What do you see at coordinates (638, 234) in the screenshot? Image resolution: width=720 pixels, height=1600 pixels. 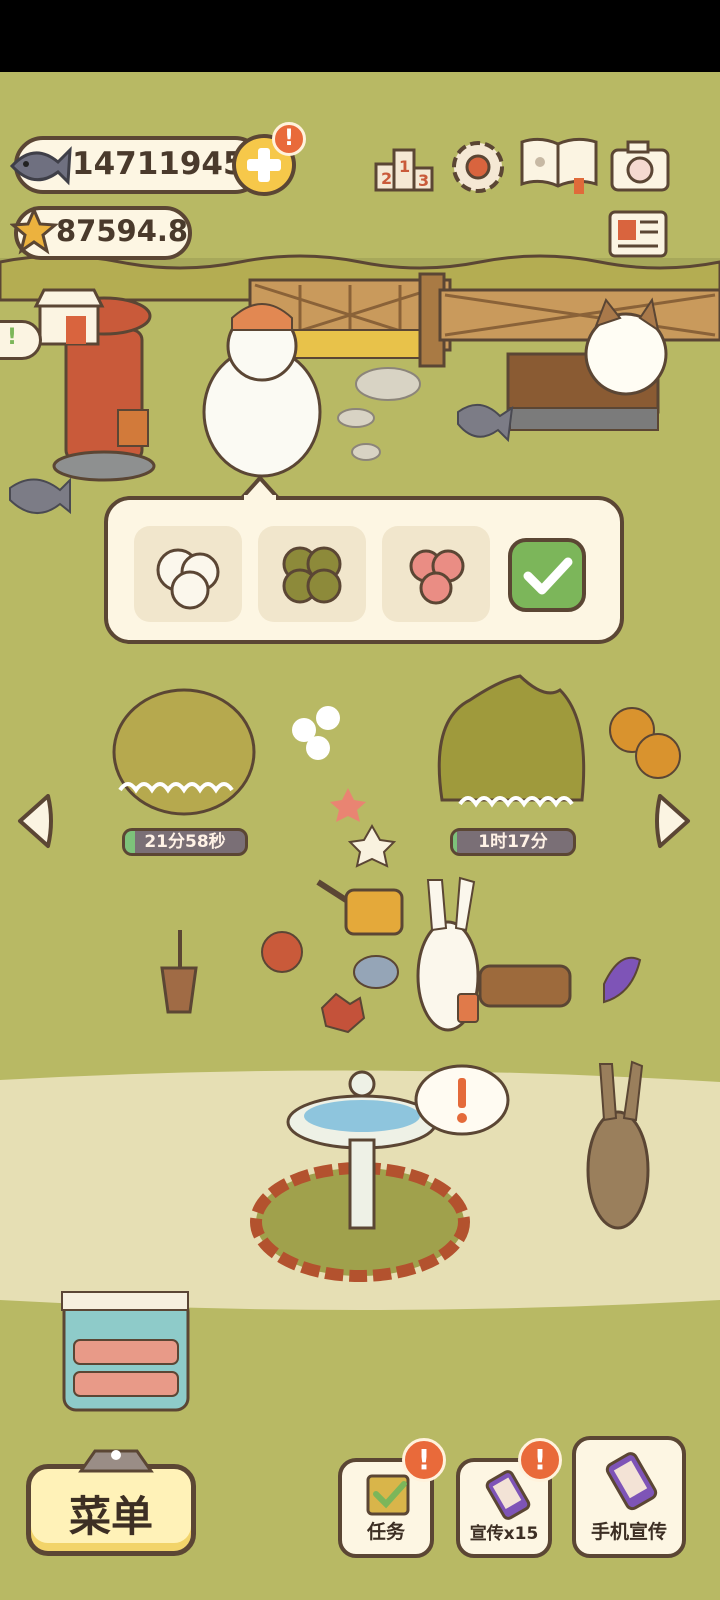 I see `newspaper-icon` at bounding box center [638, 234].